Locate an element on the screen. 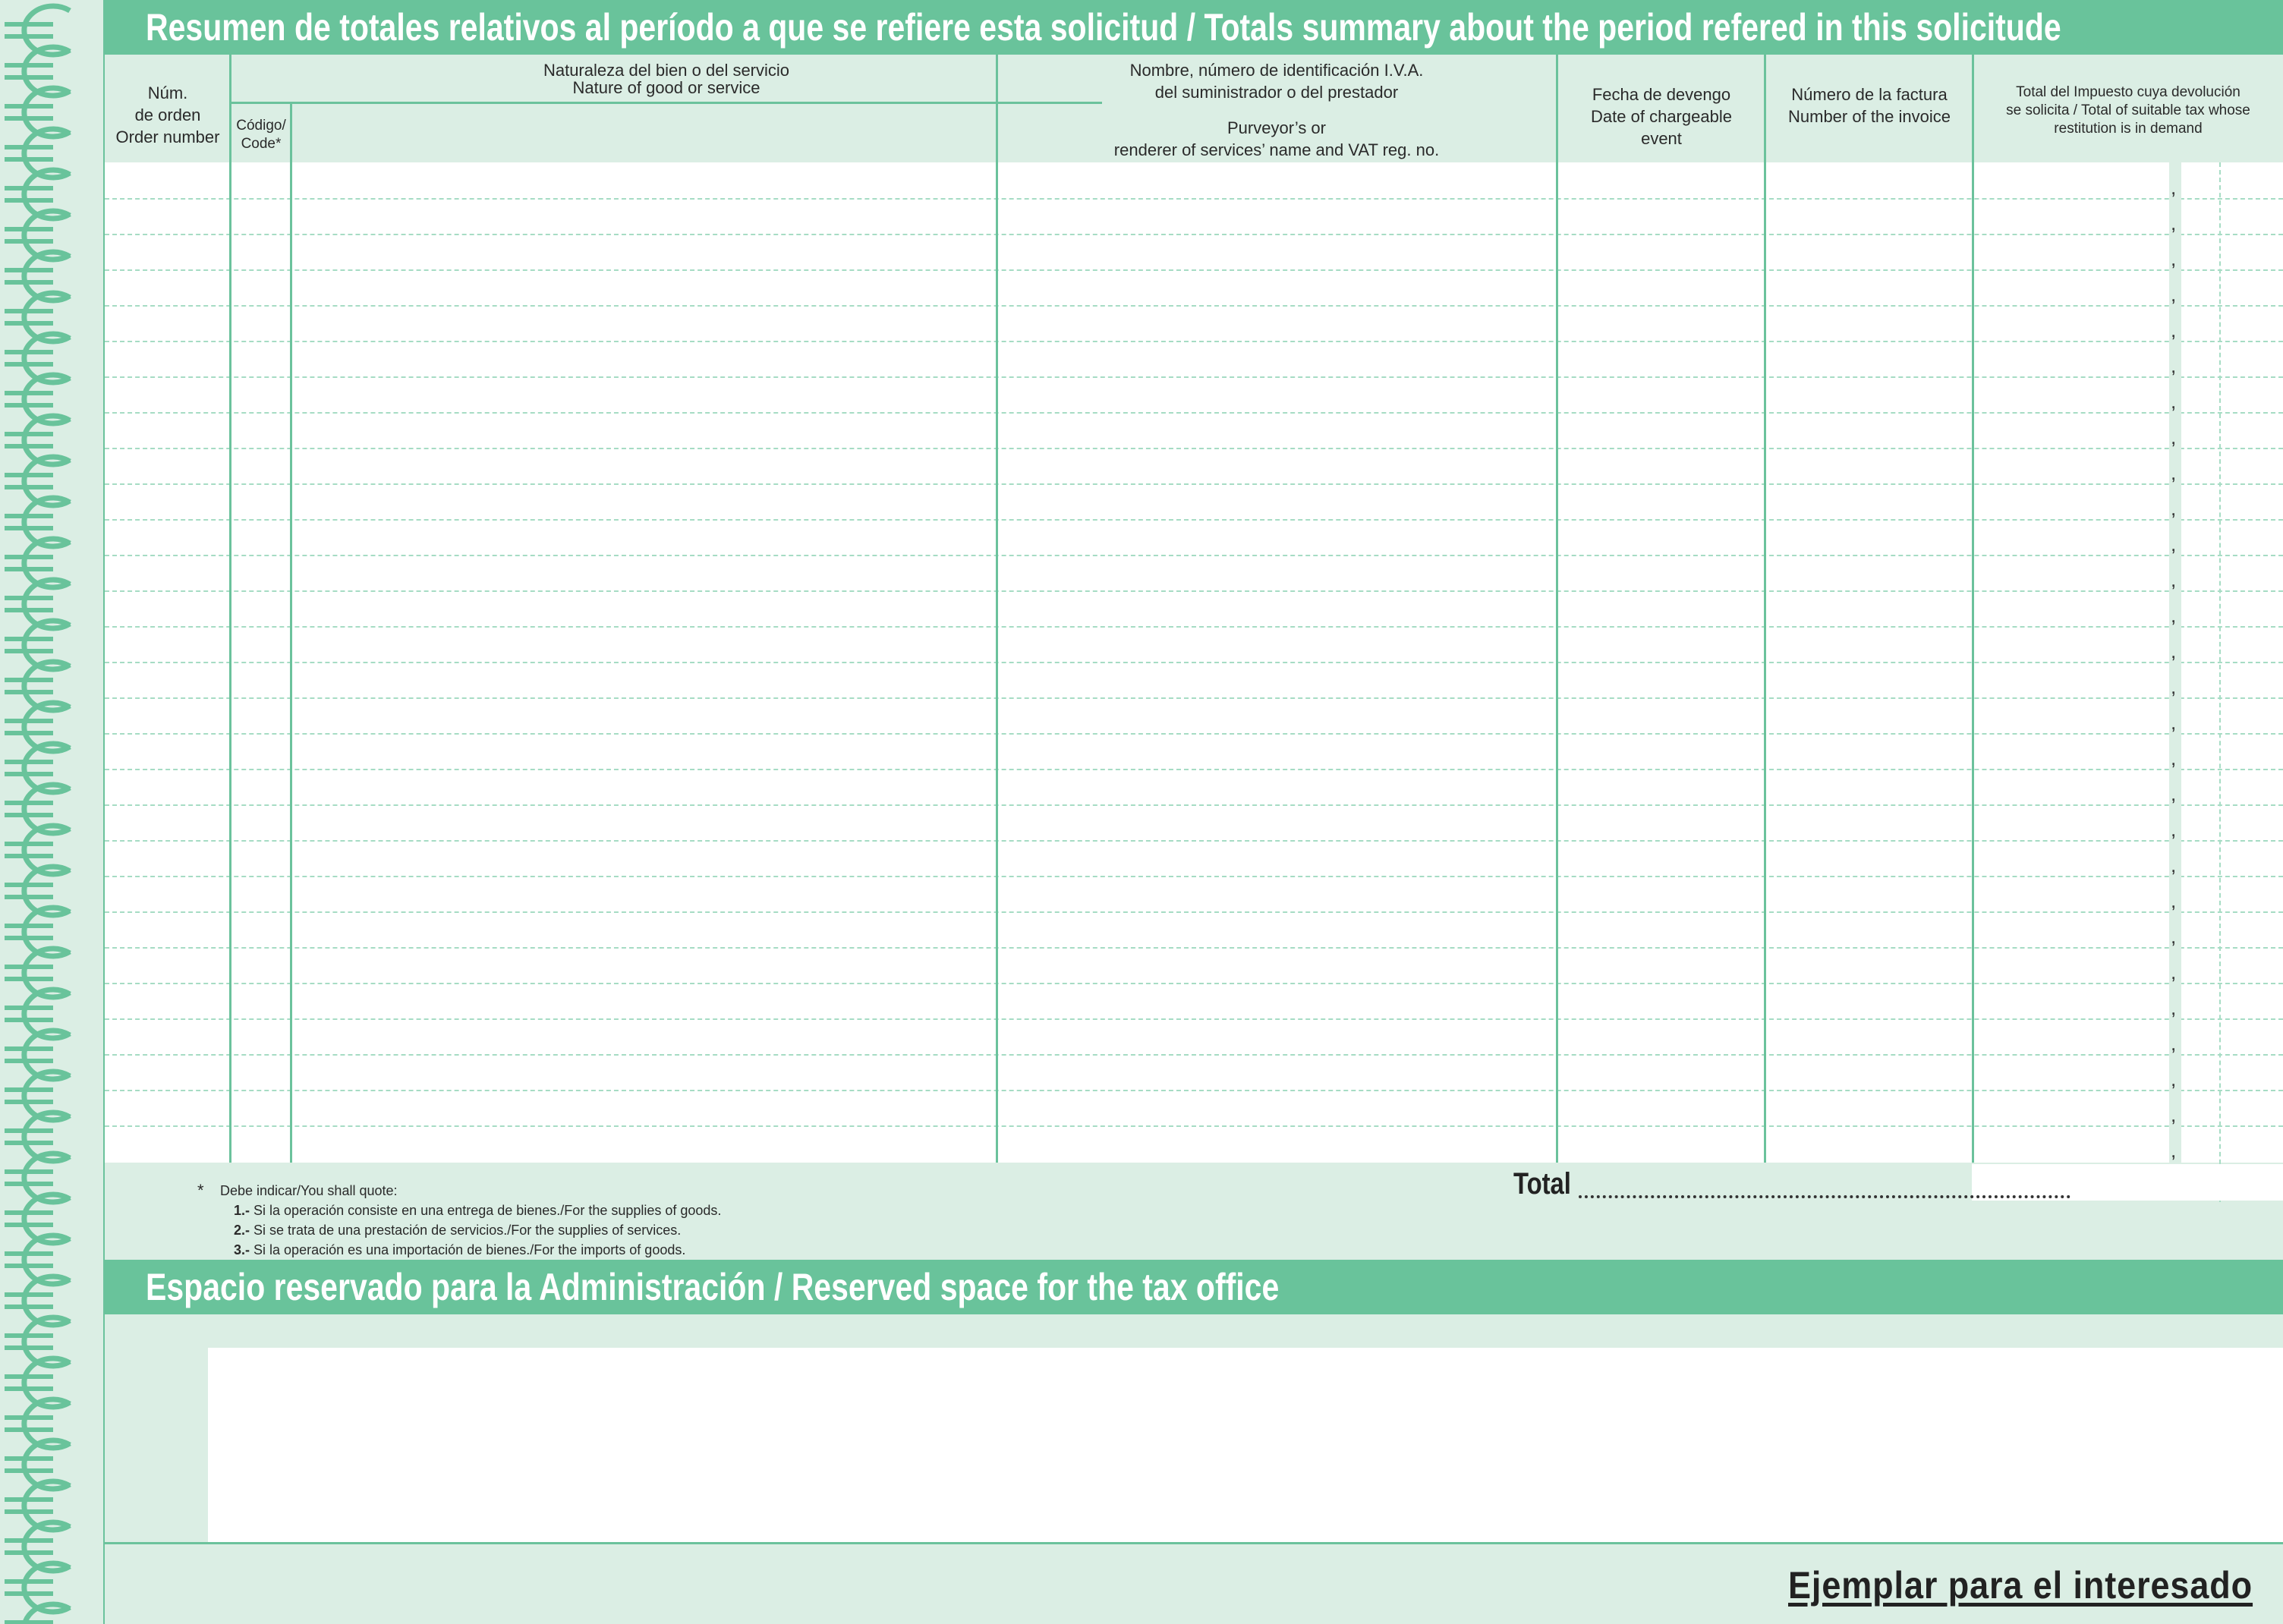  total-leader-dots is located at coordinates (1824, 1196).